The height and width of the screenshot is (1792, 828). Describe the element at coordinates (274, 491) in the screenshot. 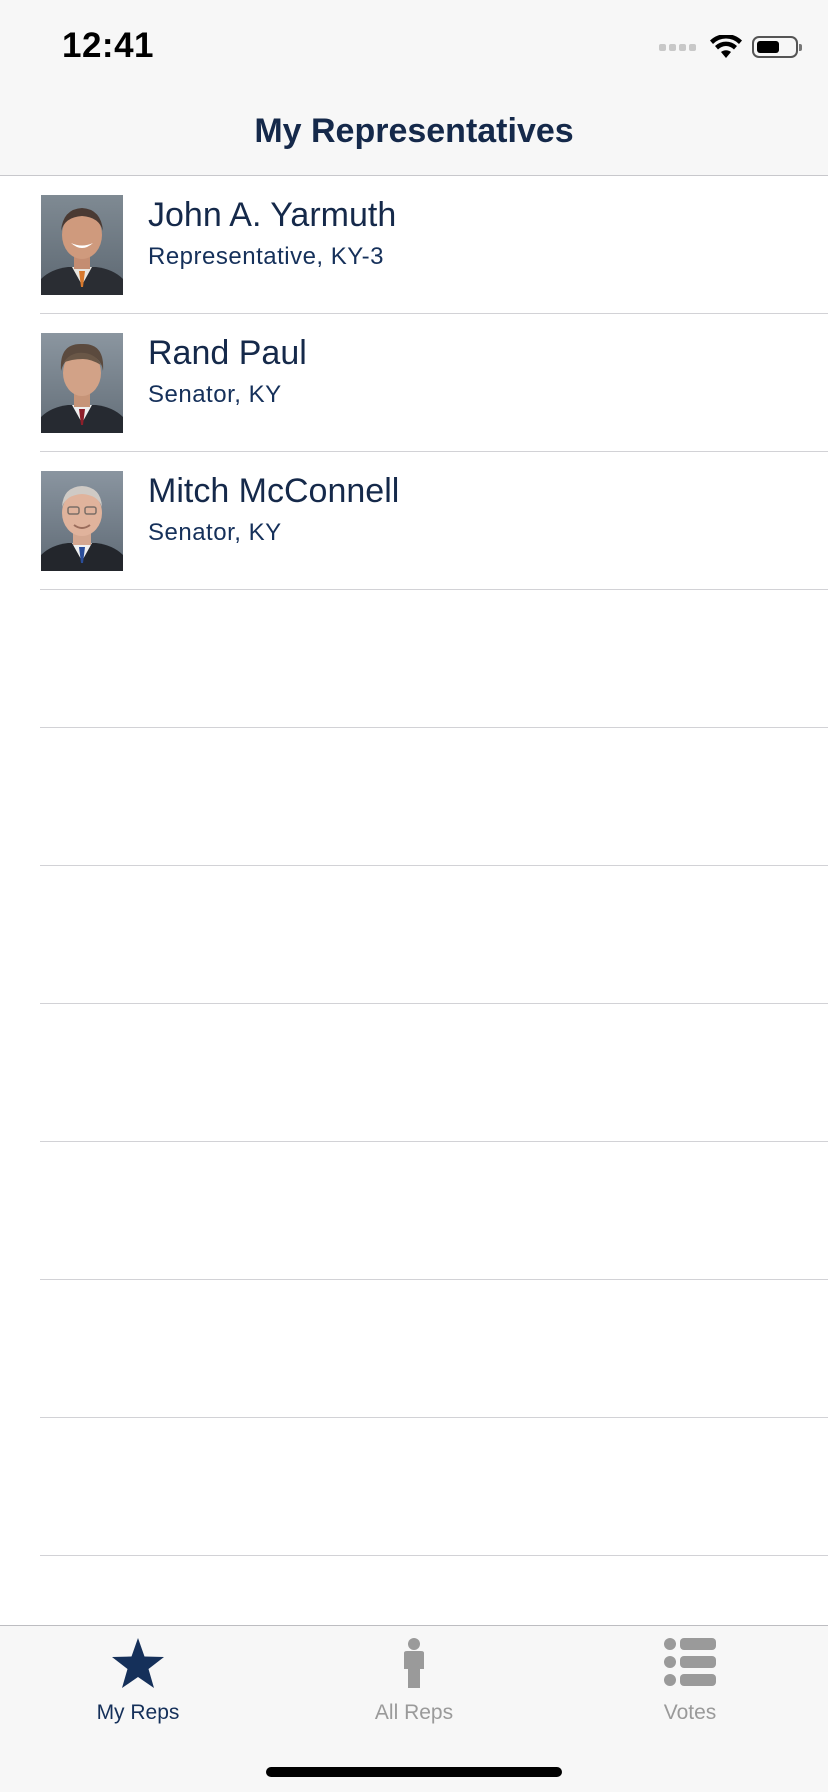

I see `representative-name: Mitch McConnell` at that location.